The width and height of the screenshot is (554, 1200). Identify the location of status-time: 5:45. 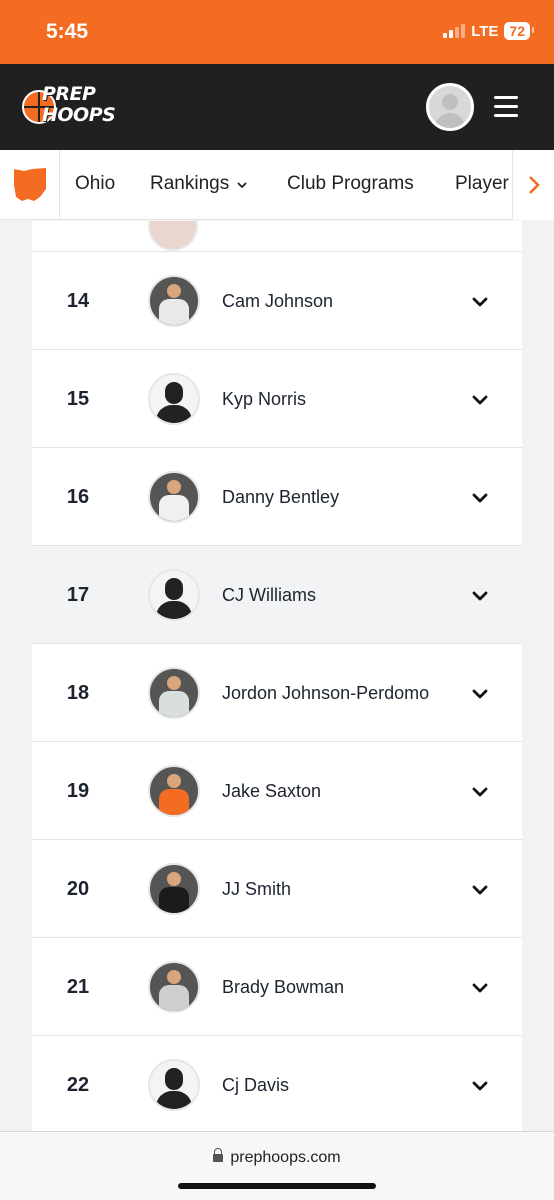
(67, 31).